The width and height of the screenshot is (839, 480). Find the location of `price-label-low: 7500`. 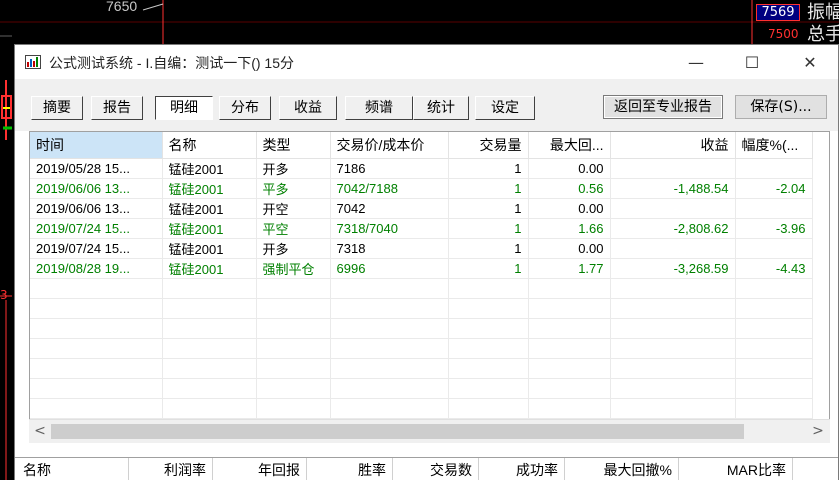

price-label-low: 7500 is located at coordinates (783, 34).